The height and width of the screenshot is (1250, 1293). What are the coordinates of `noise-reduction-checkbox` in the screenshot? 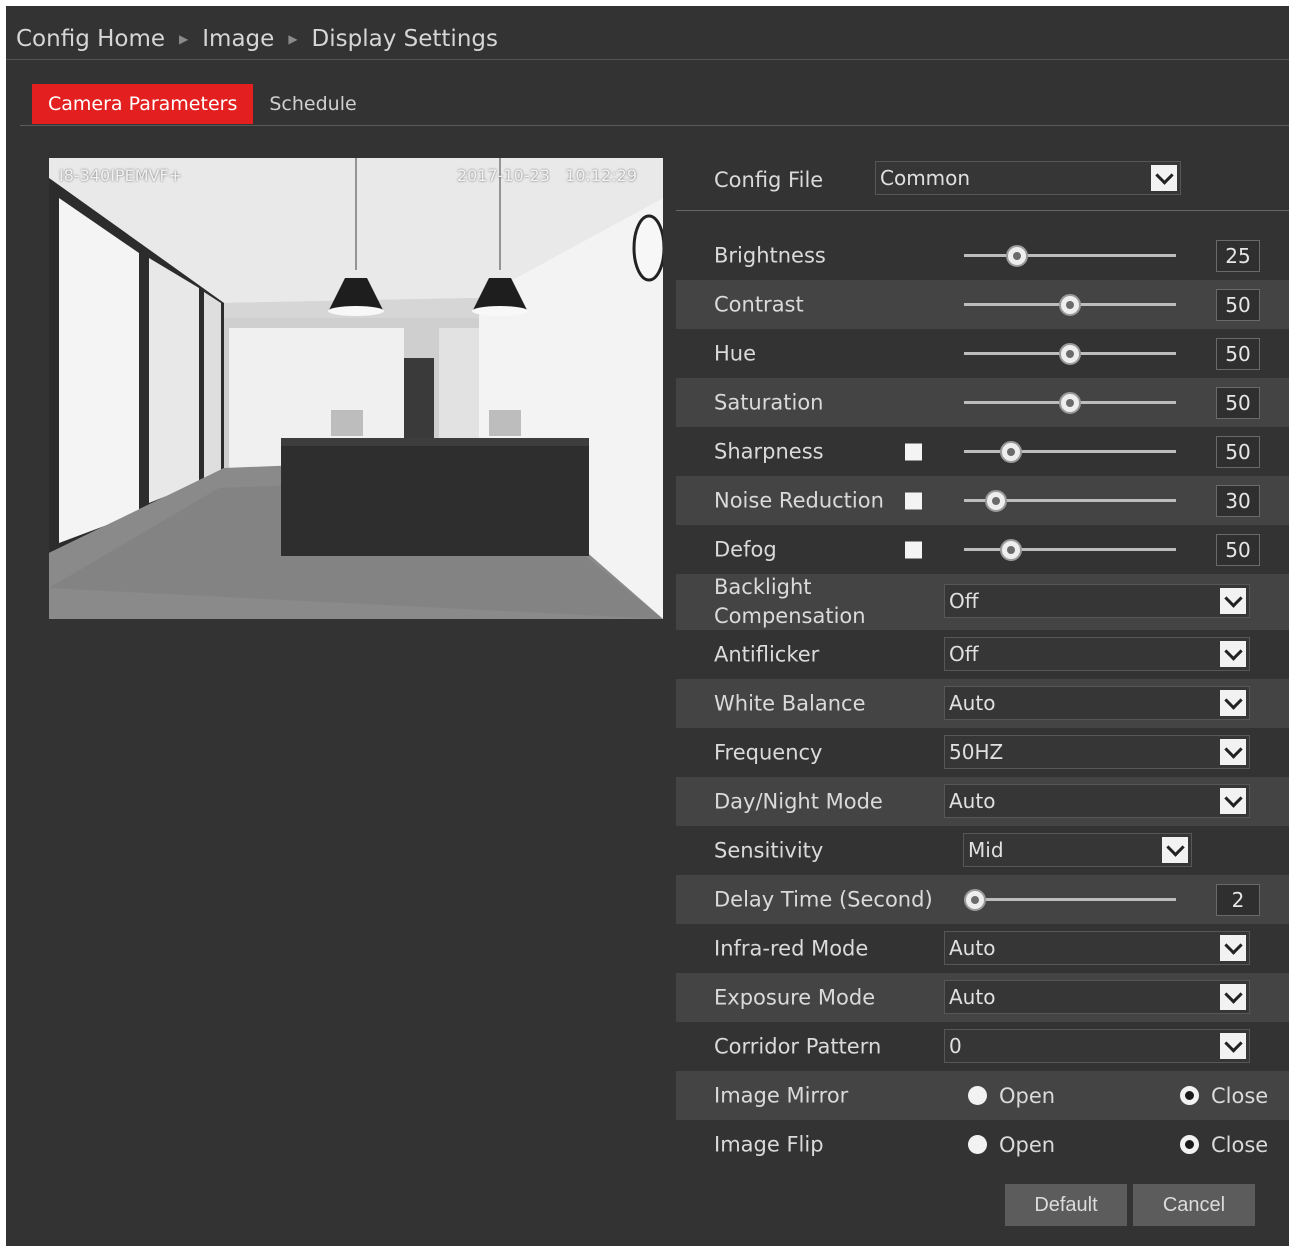 It's located at (913, 500).